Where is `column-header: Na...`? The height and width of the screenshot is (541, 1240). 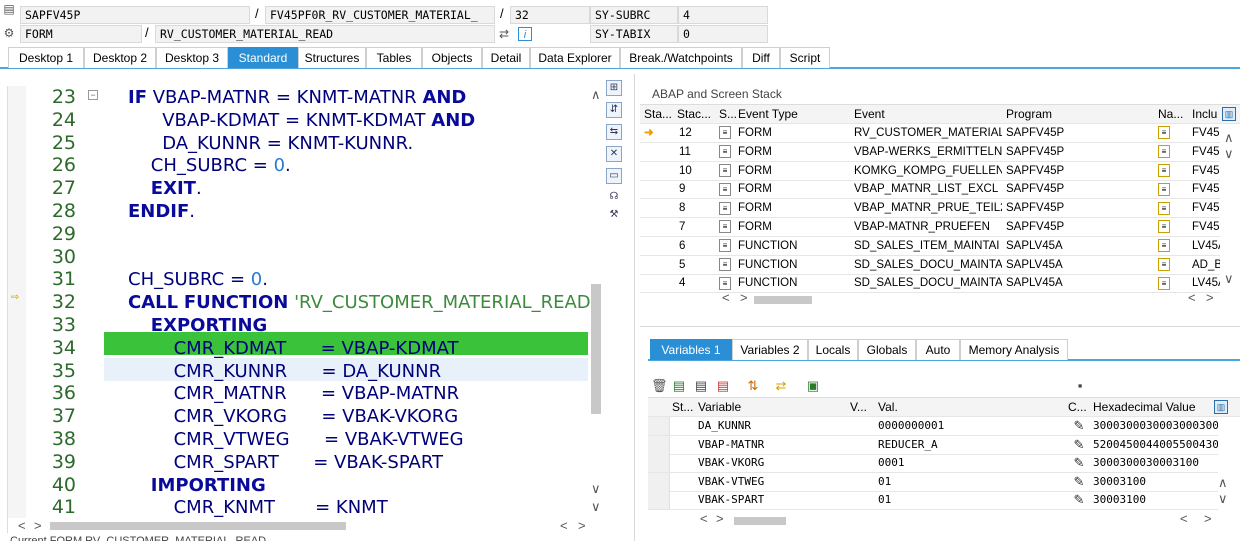
column-header: Na... is located at coordinates (1172, 114).